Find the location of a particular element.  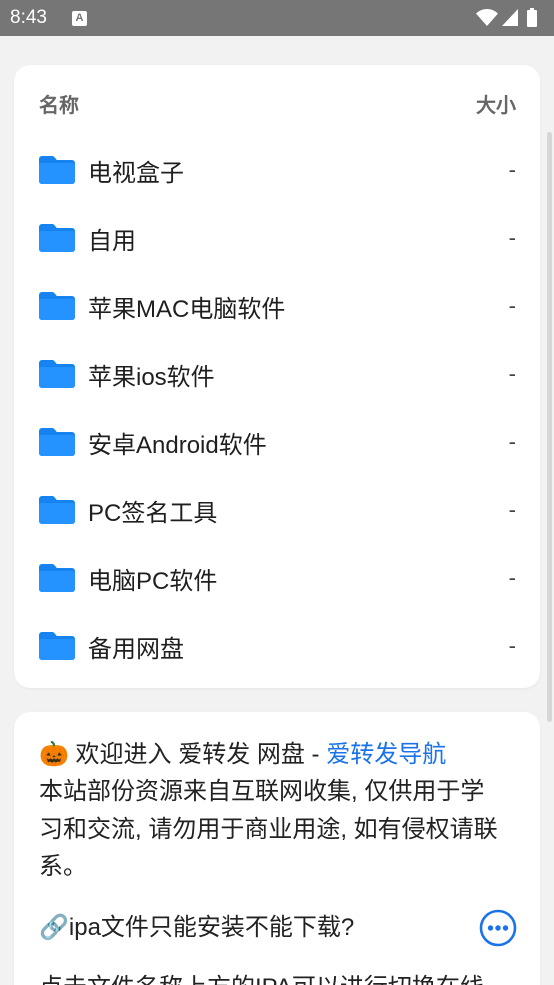

column-header-size: 大小 is located at coordinates (496, 103).